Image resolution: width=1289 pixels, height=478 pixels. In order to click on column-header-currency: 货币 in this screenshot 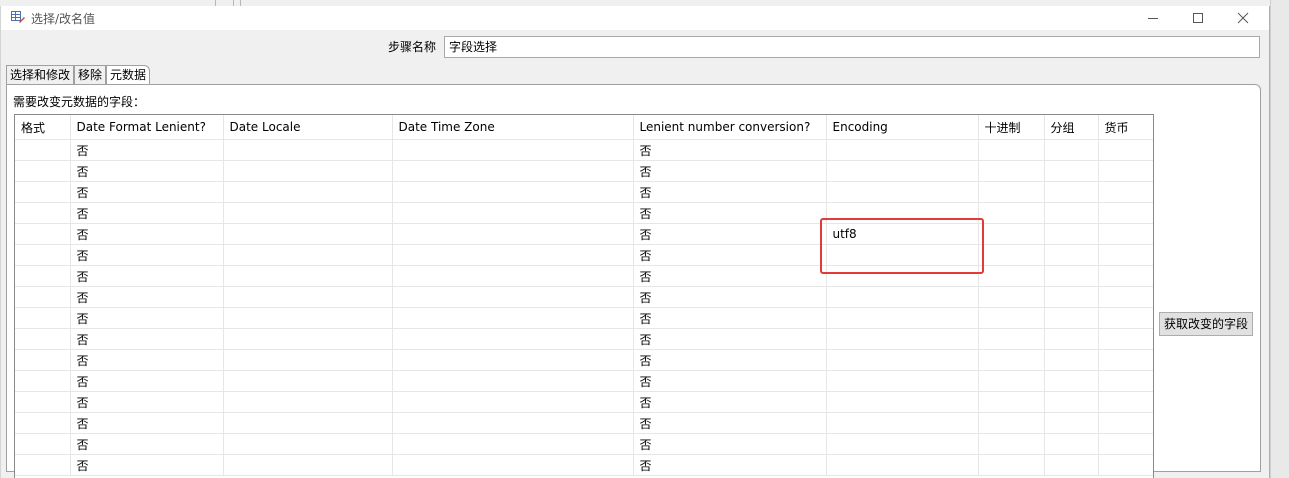, I will do `click(1125, 127)`.